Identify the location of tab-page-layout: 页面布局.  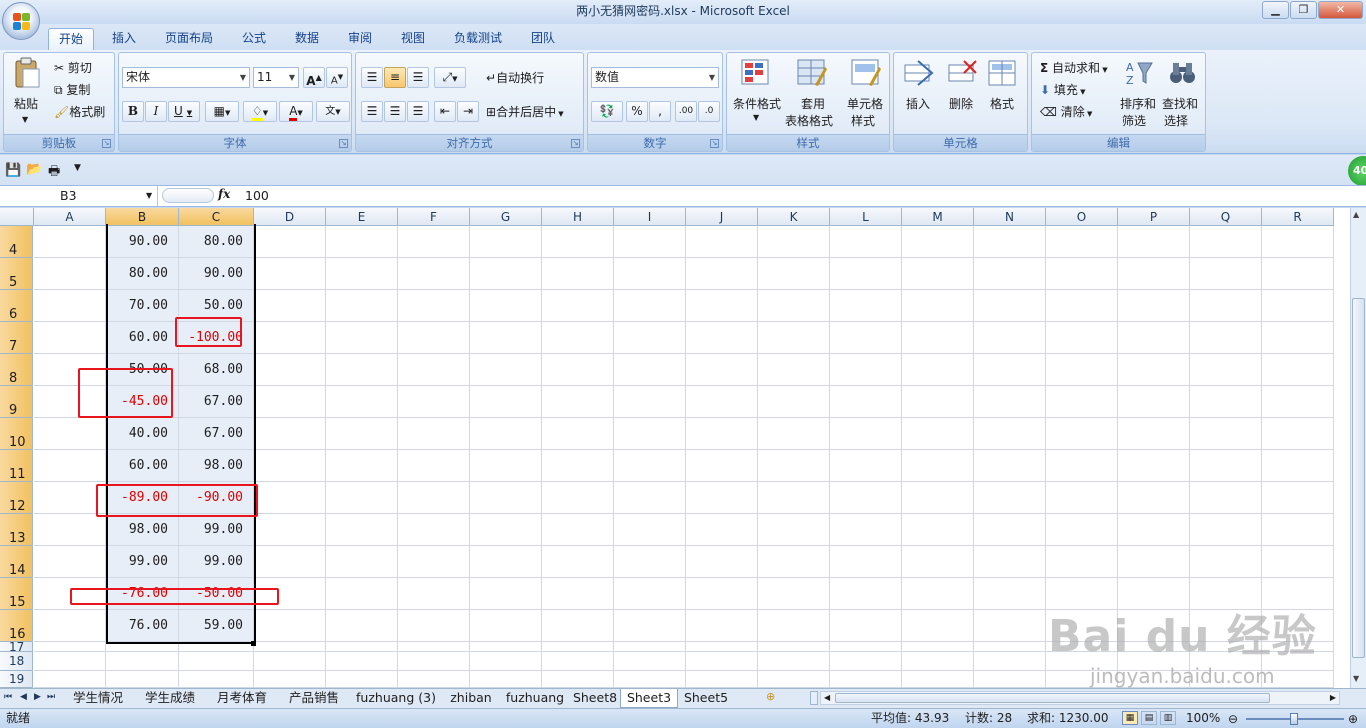
(189, 39).